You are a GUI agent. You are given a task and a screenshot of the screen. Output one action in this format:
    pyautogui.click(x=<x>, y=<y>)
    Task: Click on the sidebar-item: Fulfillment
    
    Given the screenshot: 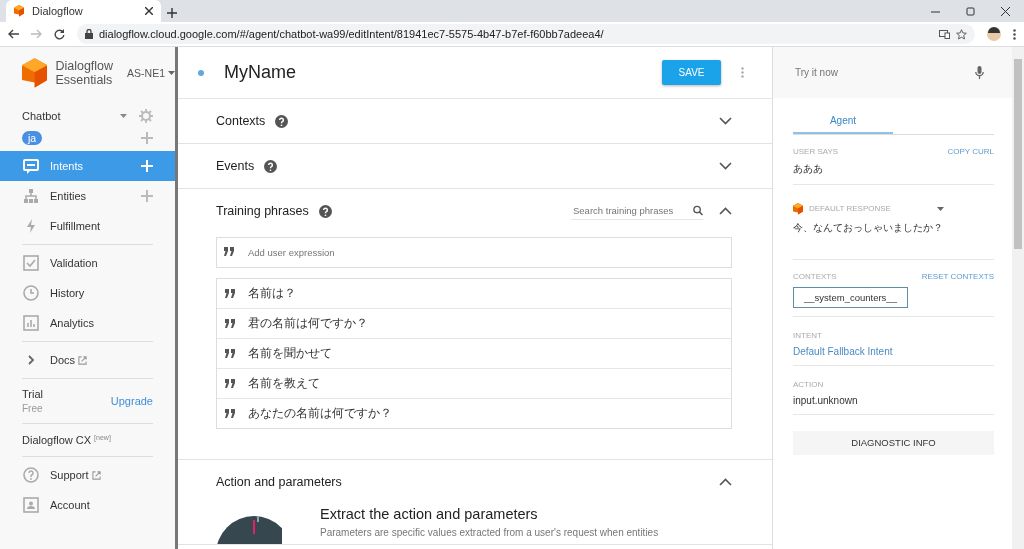 What is the action you would take?
    pyautogui.click(x=87, y=226)
    